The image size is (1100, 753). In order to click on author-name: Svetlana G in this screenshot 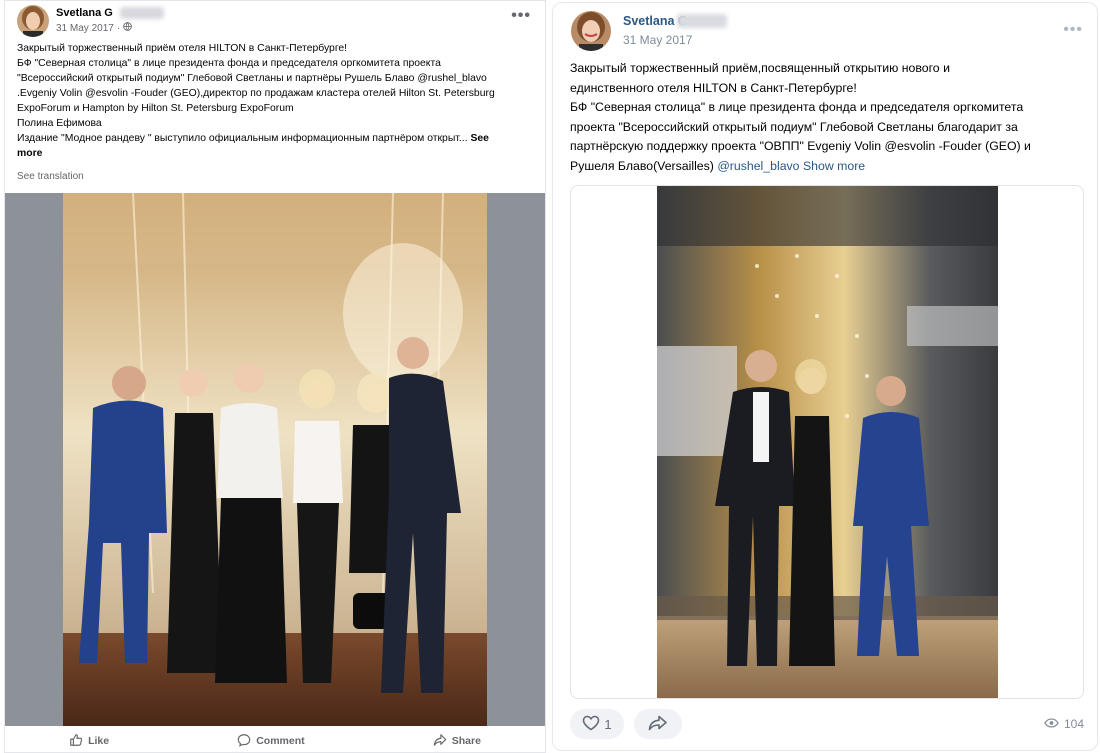, I will do `click(84, 13)`.